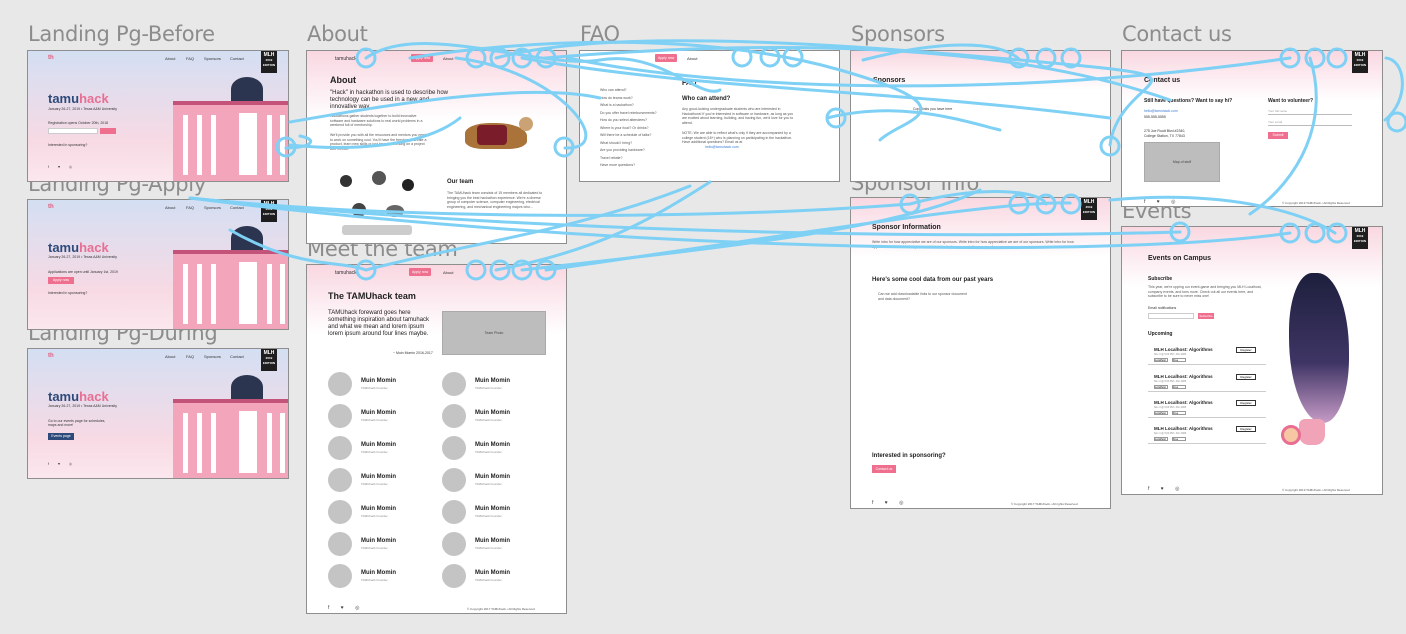  Describe the element at coordinates (623, 120) in the screenshot. I see `faq-question-item: How do you select attendees?` at that location.